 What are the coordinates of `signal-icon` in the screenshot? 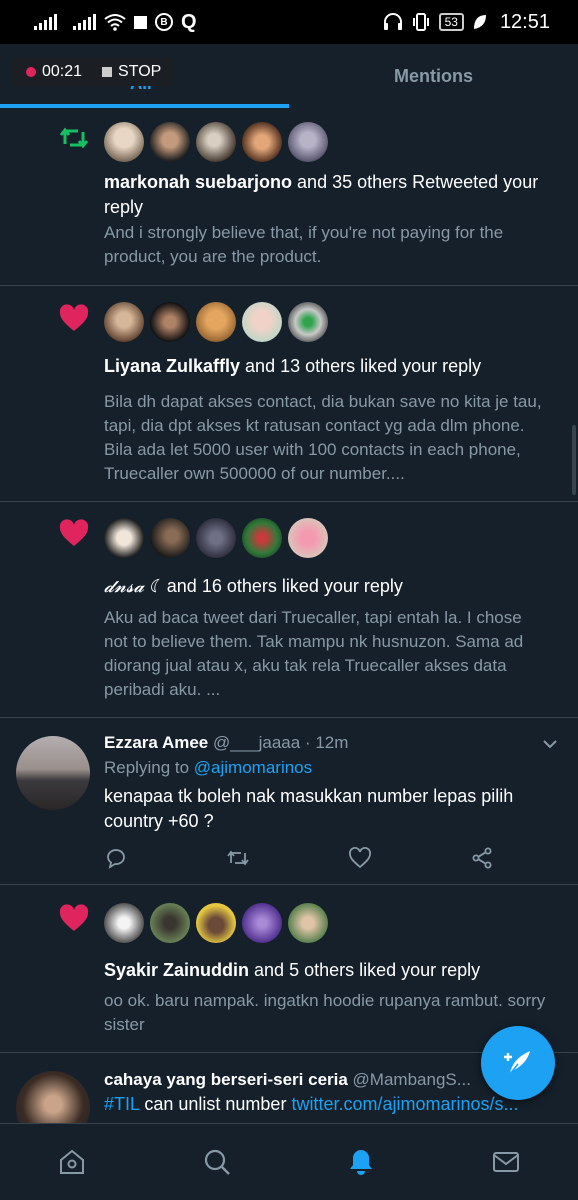 It's located at (45, 22).